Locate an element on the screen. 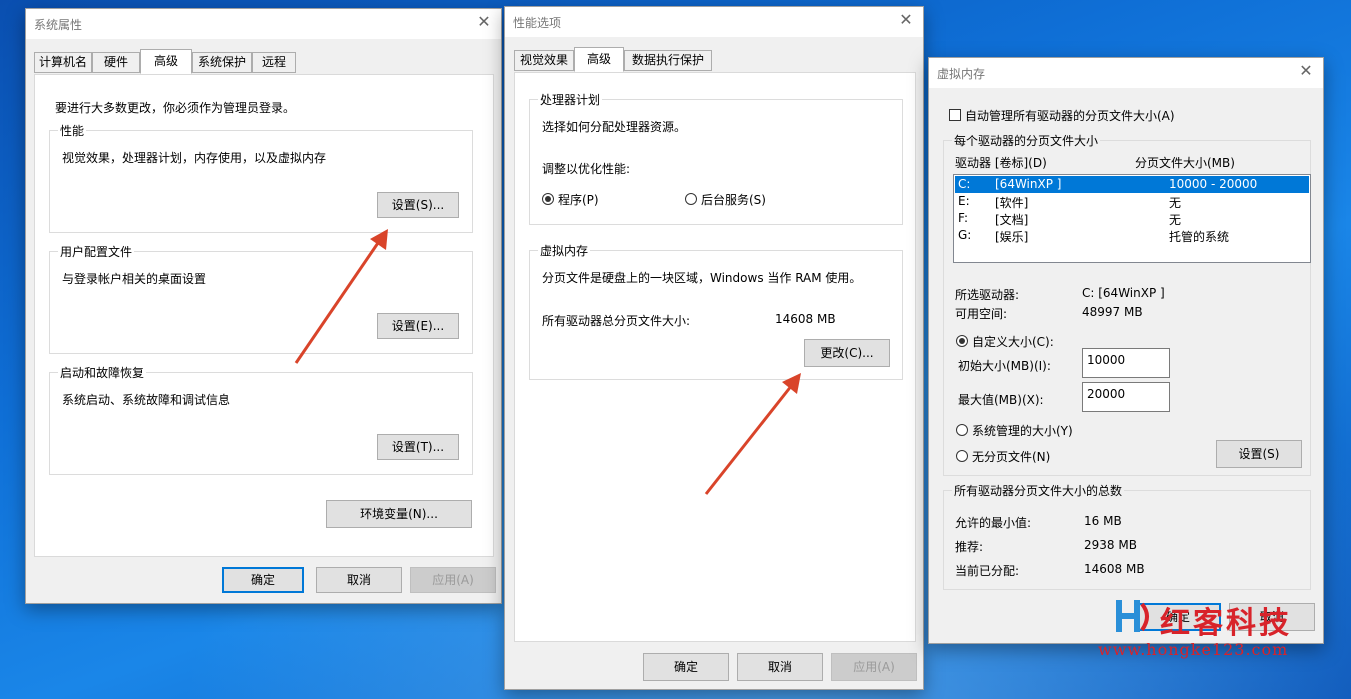 The image size is (1351, 699). watermark-url: www.hongke123.com is located at coordinates (1193, 649).